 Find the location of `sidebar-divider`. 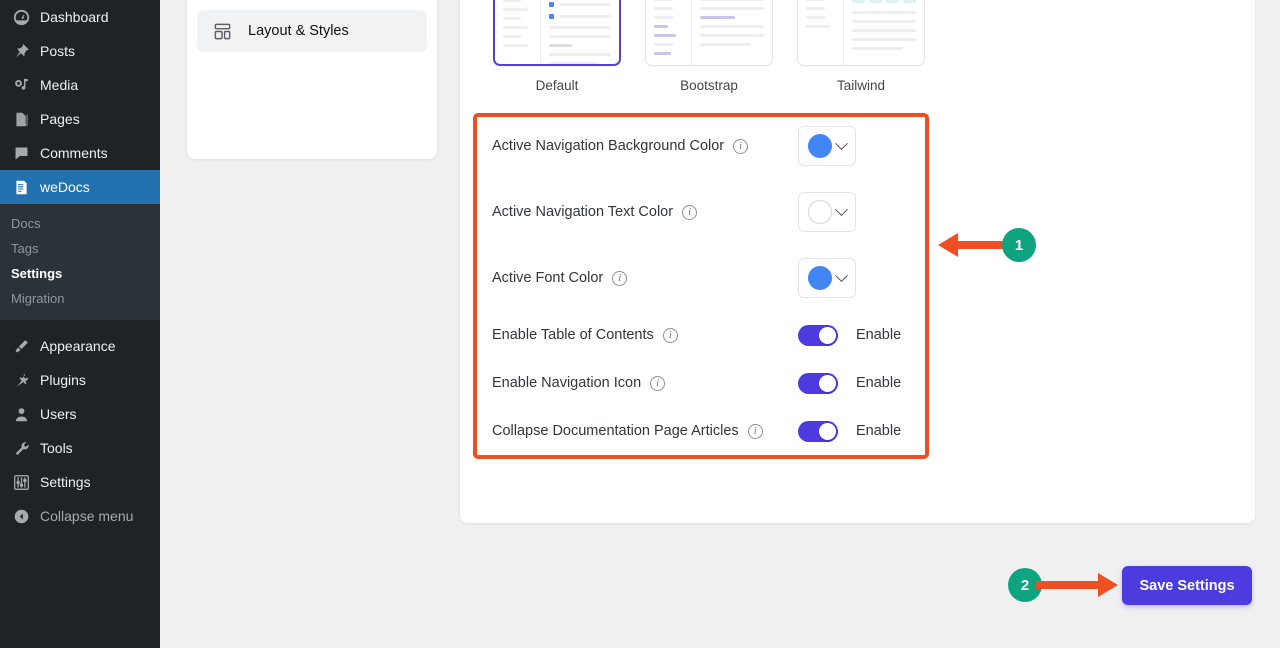

sidebar-divider is located at coordinates (80, 324).